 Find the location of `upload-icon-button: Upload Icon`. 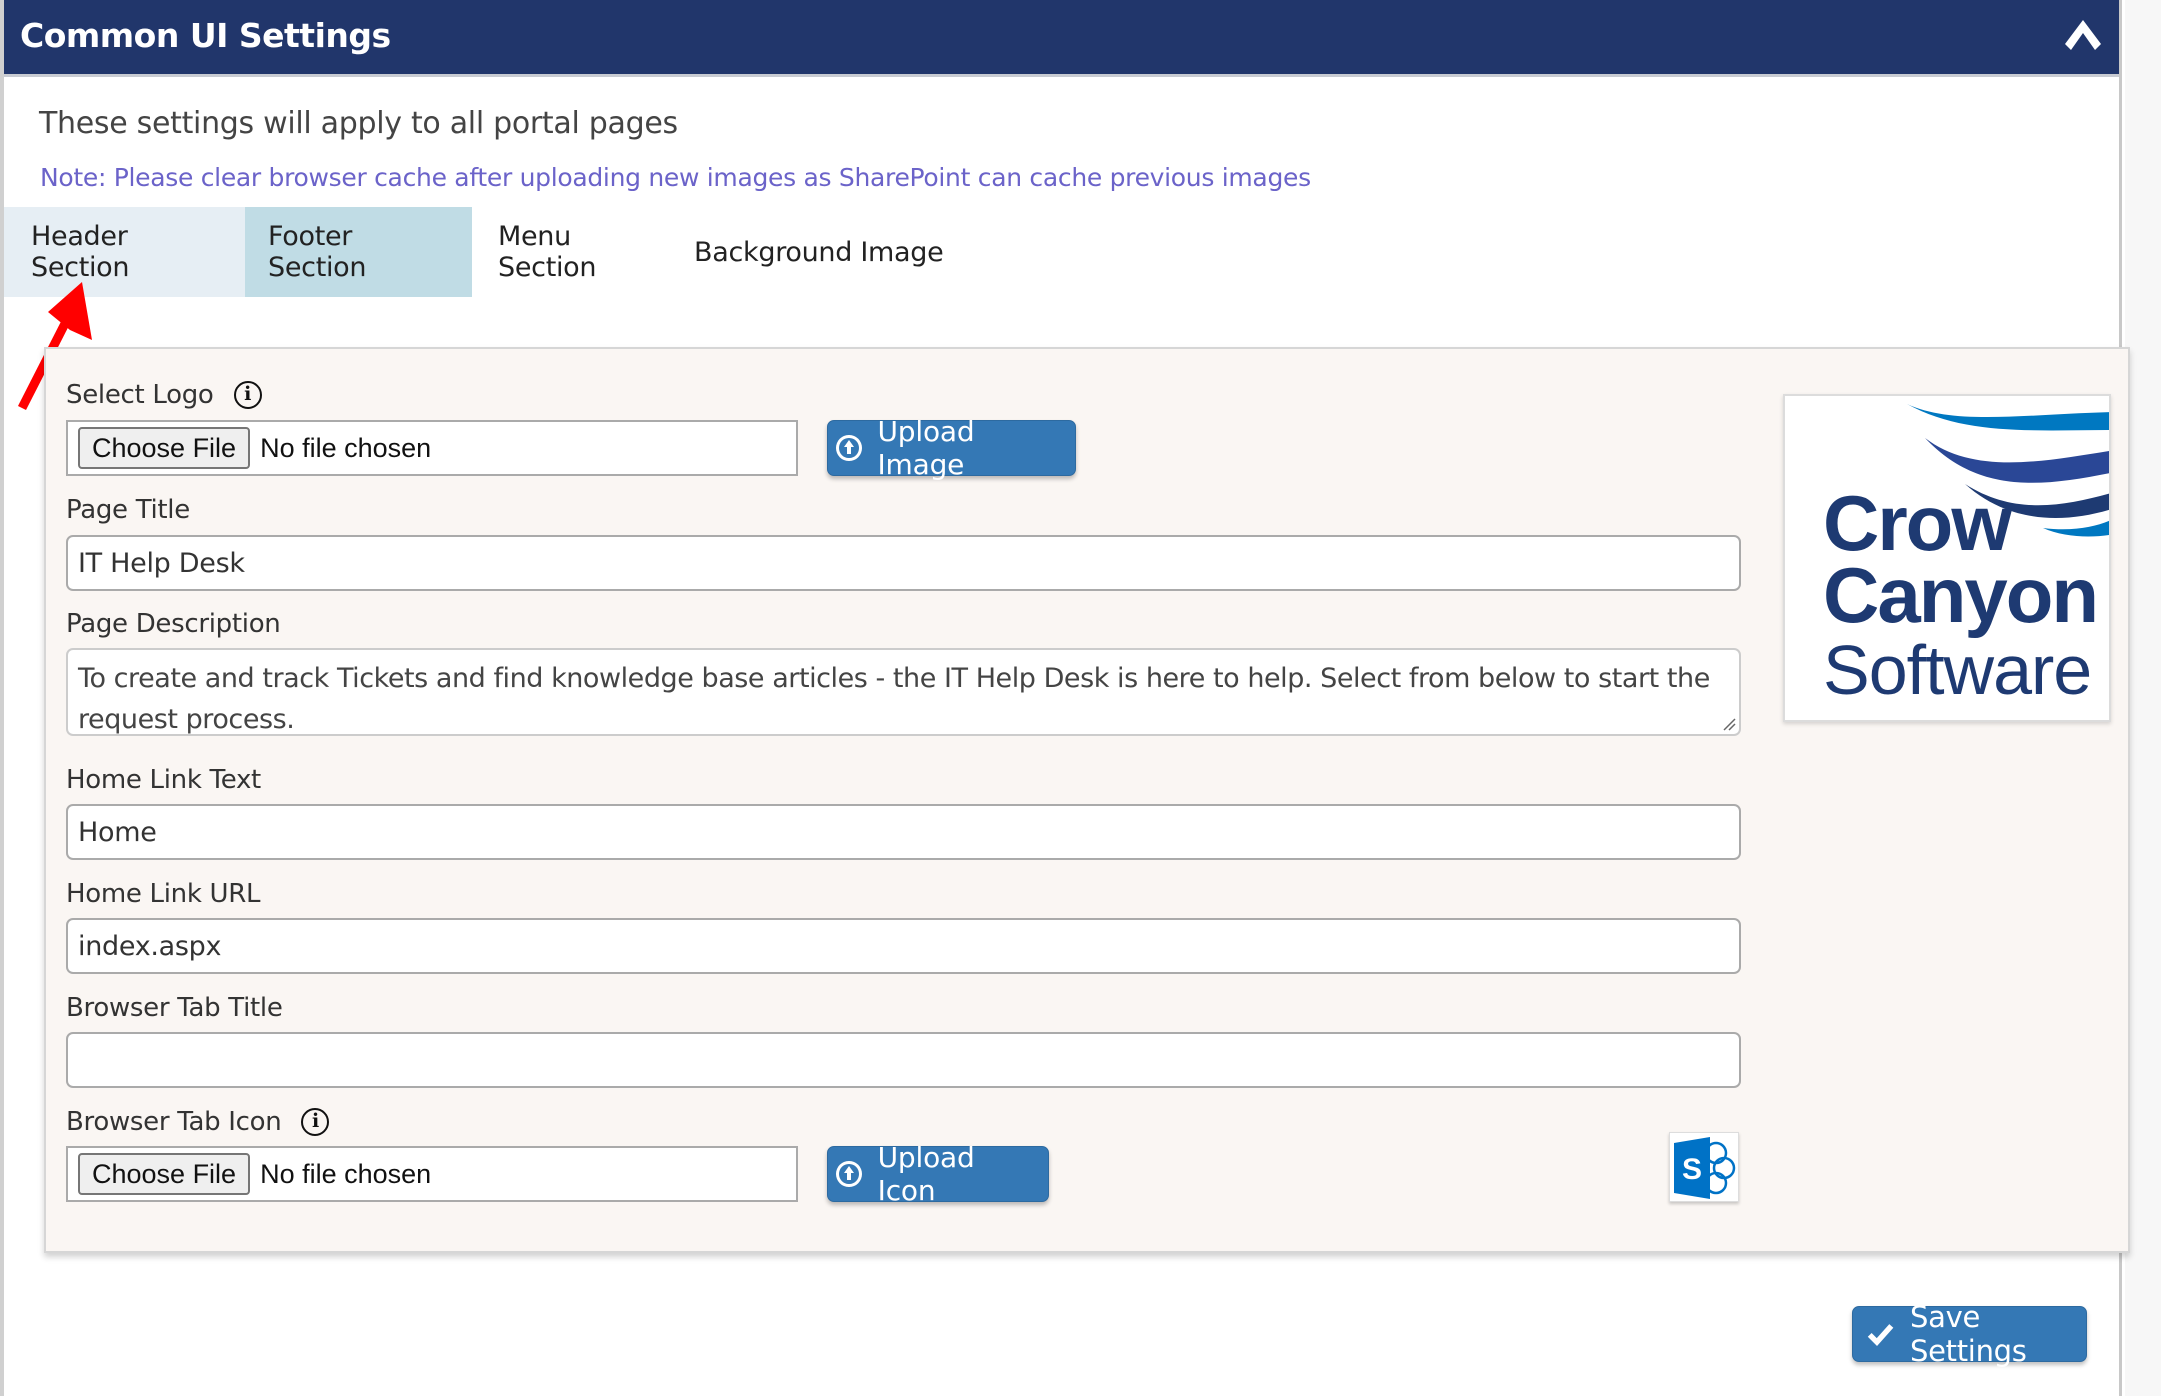

upload-icon-button: Upload Icon is located at coordinates (938, 1174).